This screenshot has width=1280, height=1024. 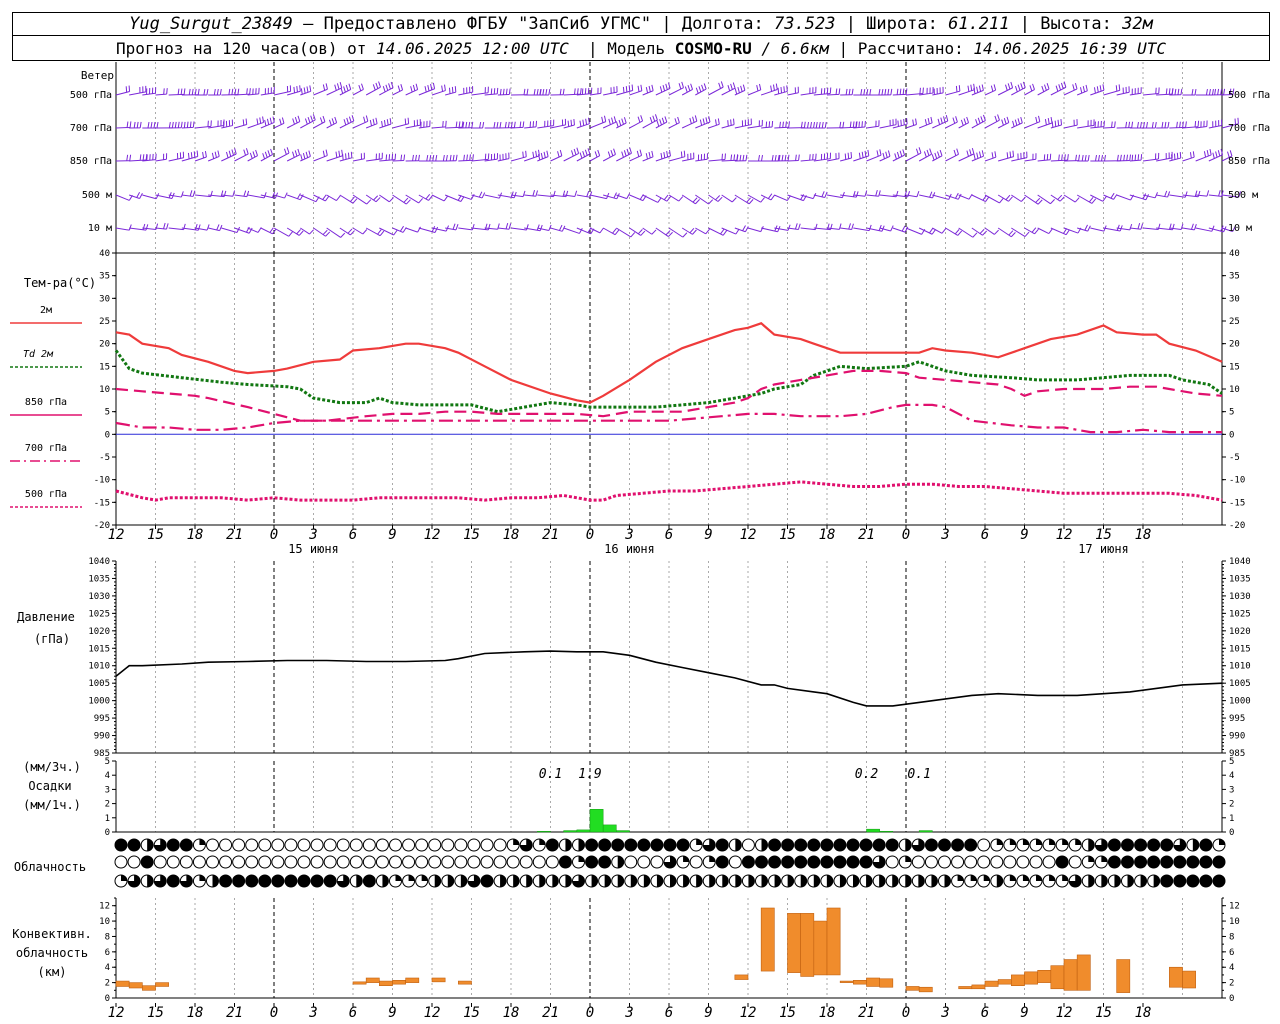 I want to click on y-tick-label: -5, so click(x=1234, y=458).